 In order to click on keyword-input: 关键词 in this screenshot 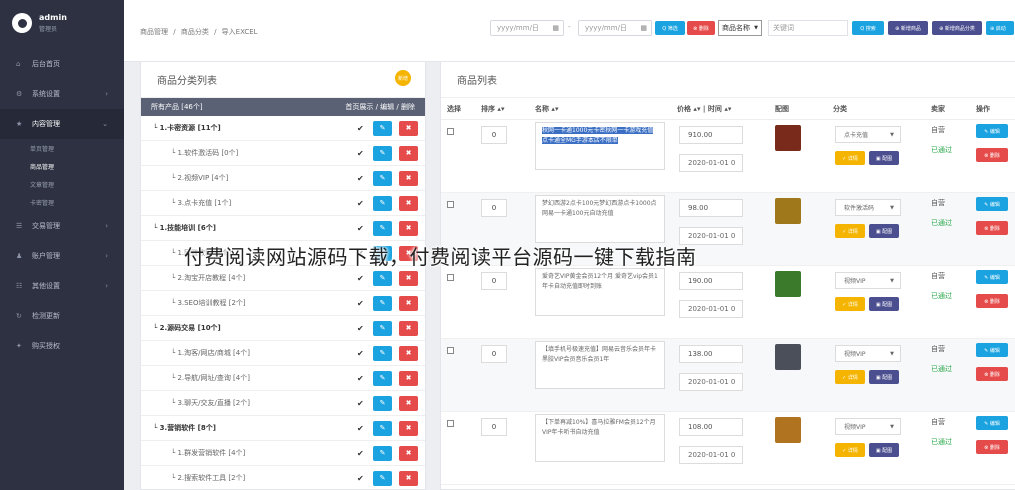, I will do `click(808, 28)`.